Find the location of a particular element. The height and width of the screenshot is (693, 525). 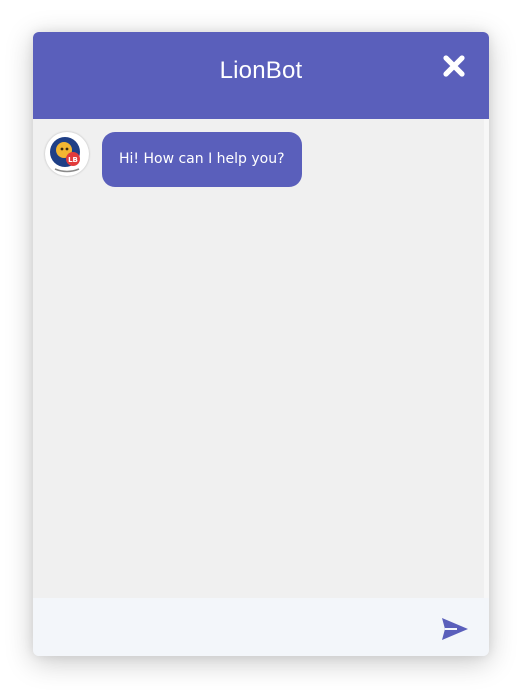

lionbot-avatar-icon: LB is located at coordinates (67, 154).